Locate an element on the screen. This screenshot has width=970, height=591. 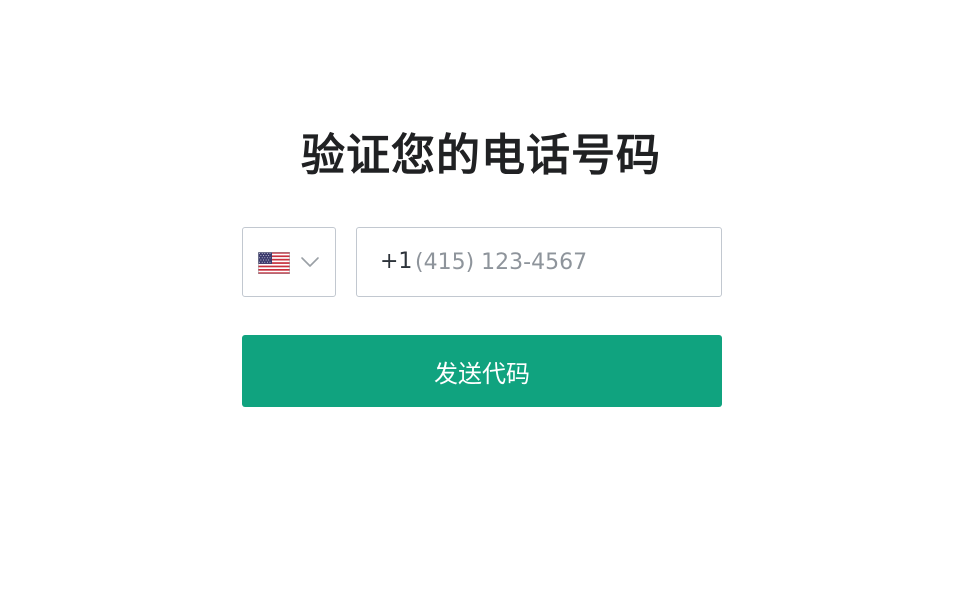
send-code-button: 发送代码 is located at coordinates (482, 371).